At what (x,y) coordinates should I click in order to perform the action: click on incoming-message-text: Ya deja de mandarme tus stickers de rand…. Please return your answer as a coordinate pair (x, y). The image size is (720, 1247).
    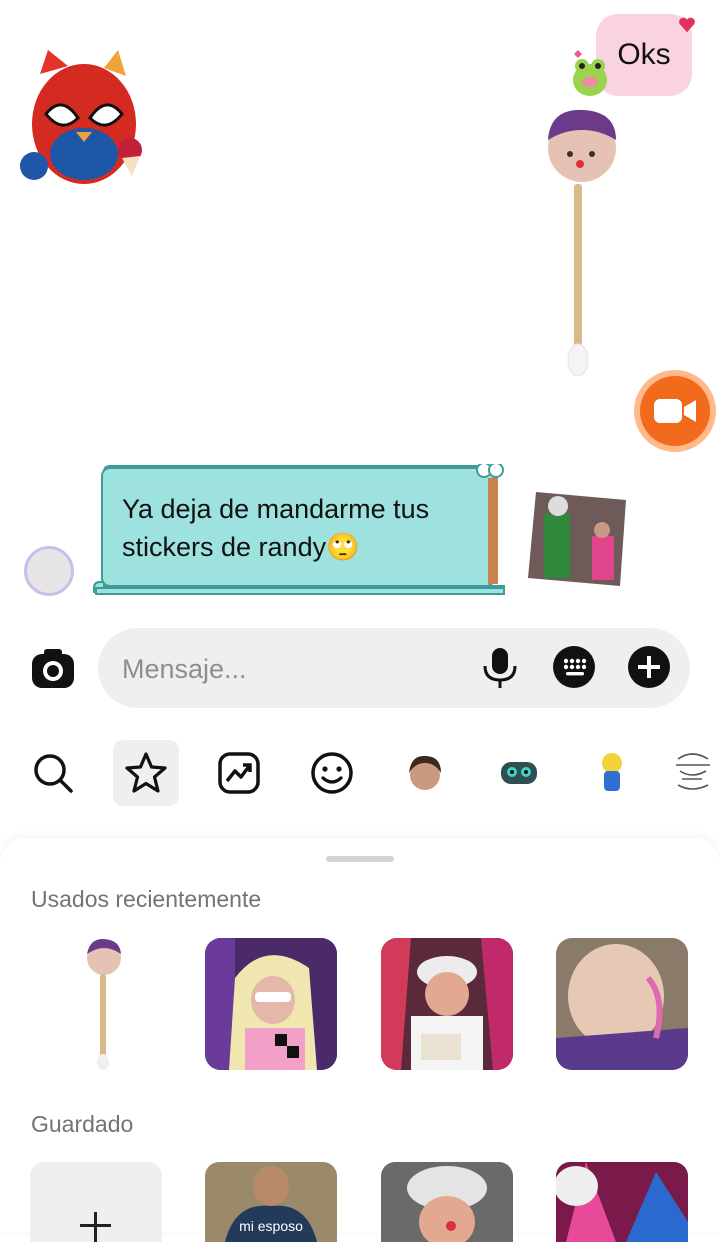
    Looking at the image, I should click on (276, 528).